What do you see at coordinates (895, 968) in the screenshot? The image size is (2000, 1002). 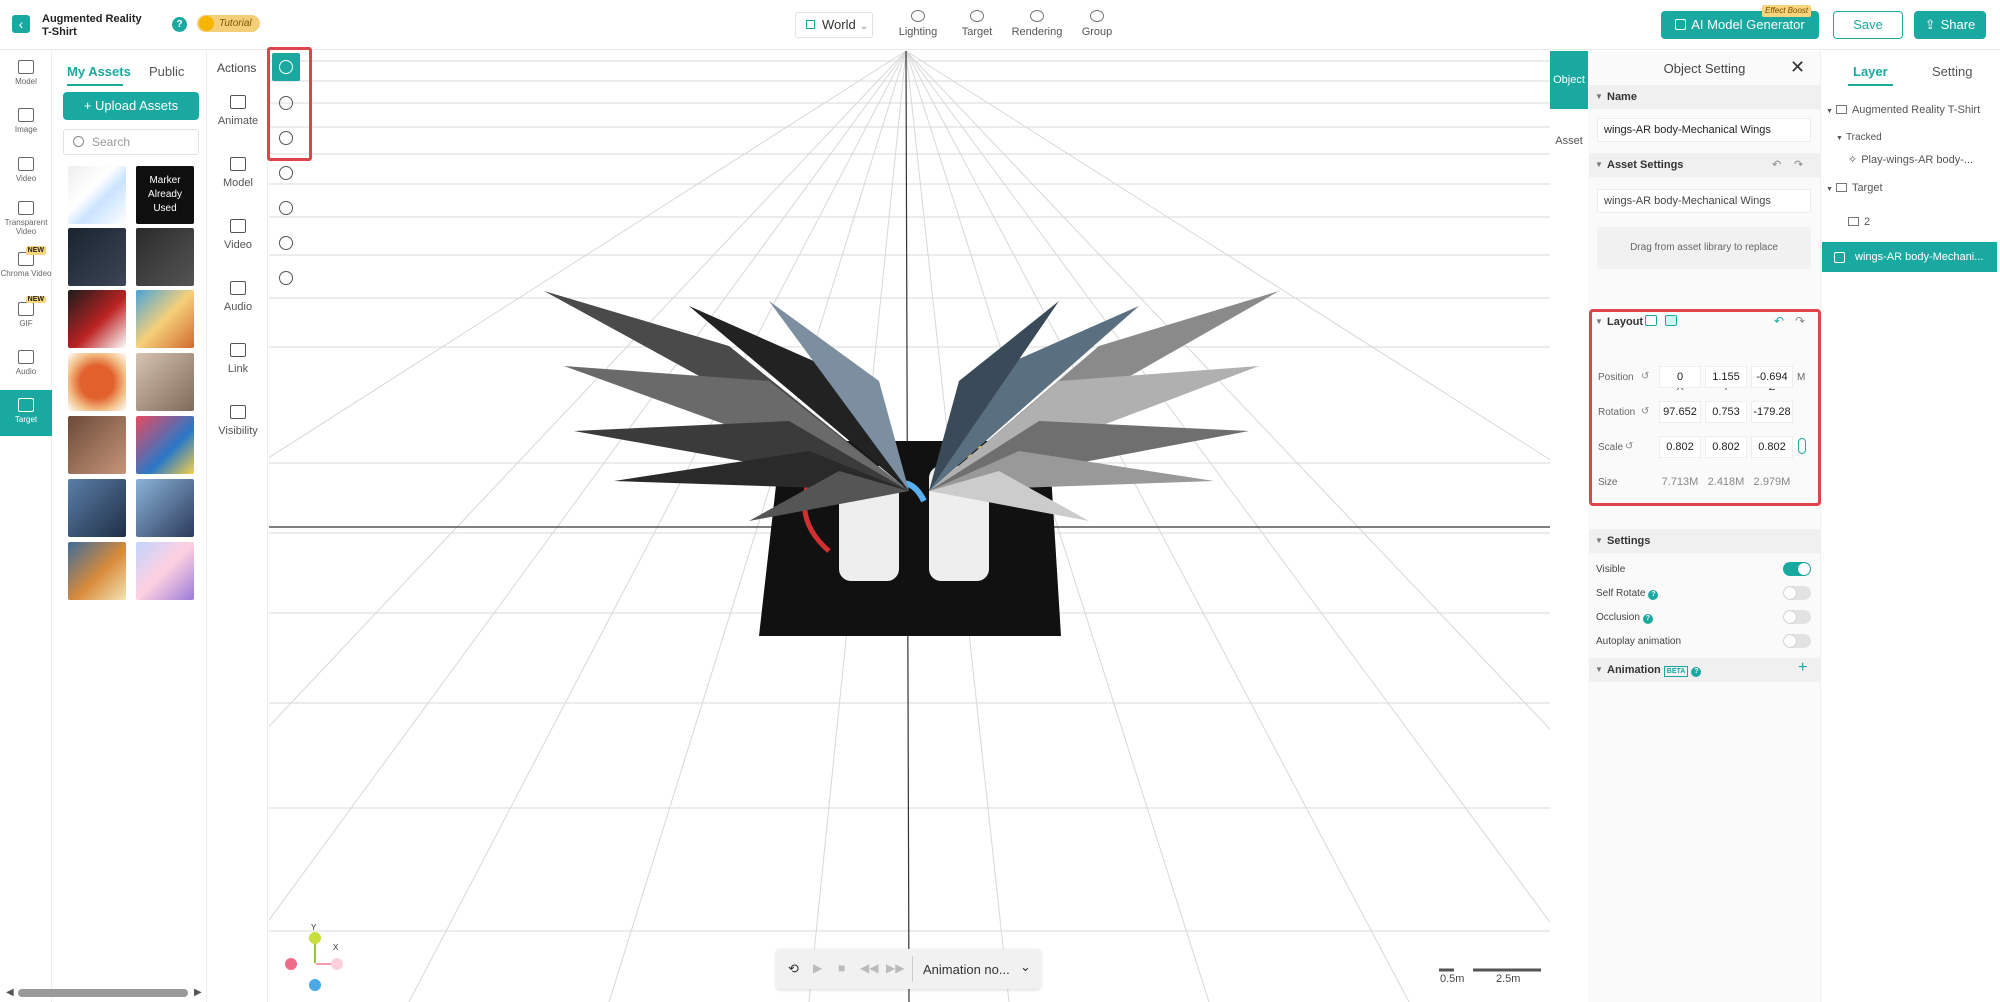 I see `forward-icon: ▶▶` at bounding box center [895, 968].